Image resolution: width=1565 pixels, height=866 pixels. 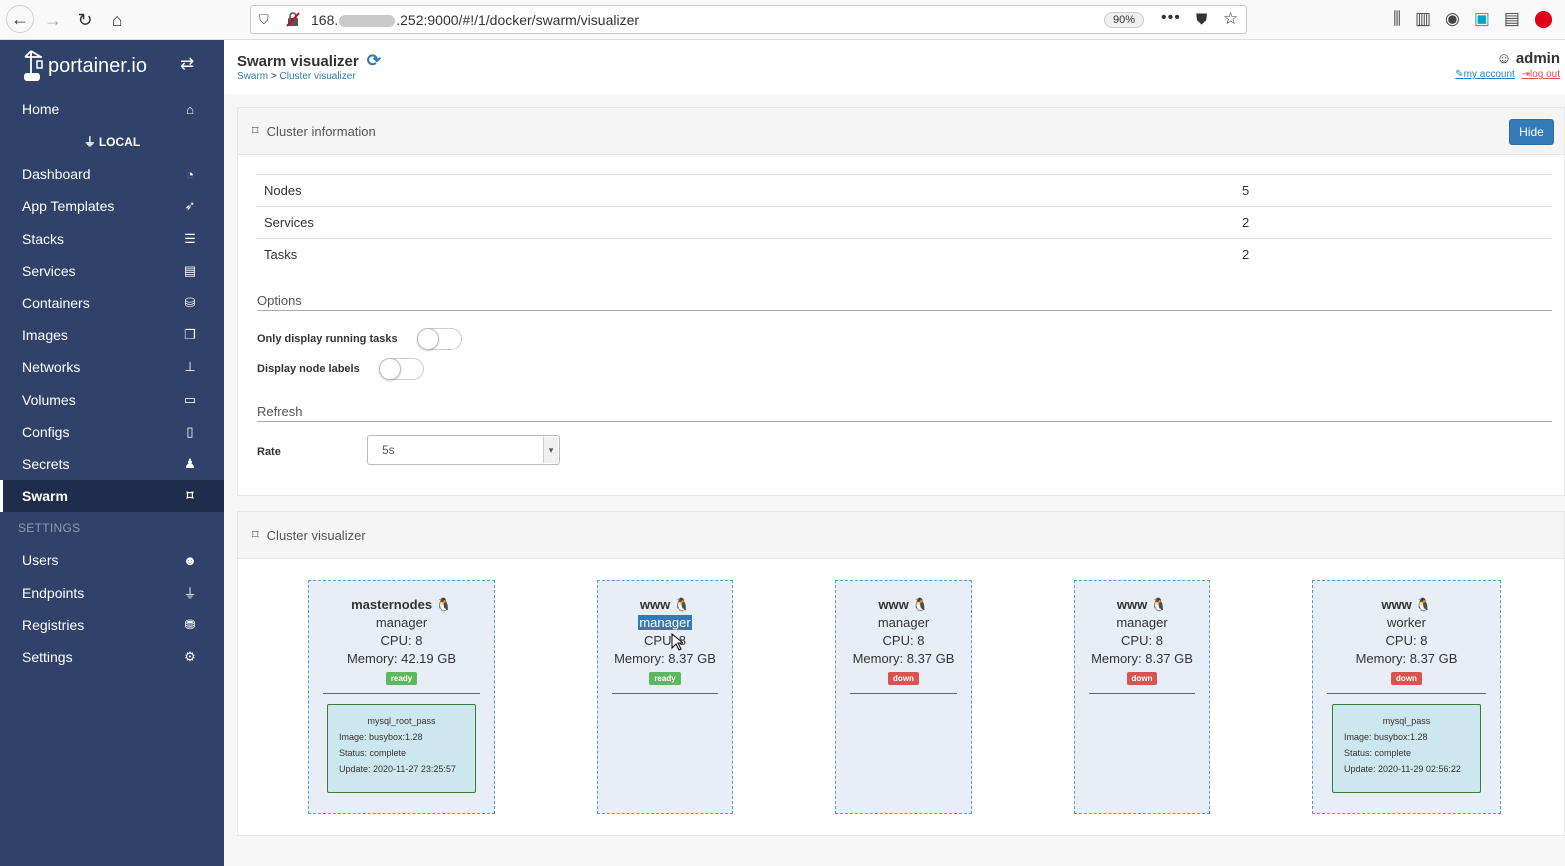 I want to click on log-out-link: ⇥log out, so click(x=1541, y=74).